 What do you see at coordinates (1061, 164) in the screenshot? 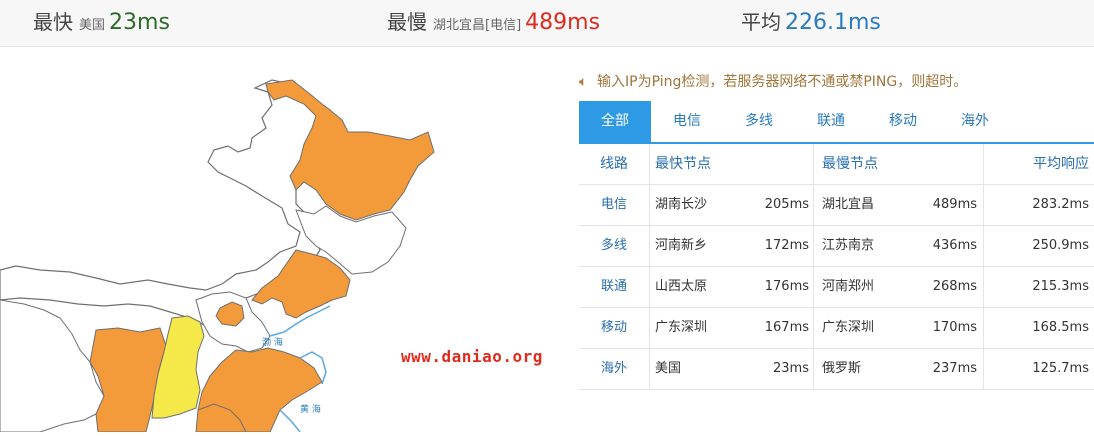
I see `header-average: 平均响应` at bounding box center [1061, 164].